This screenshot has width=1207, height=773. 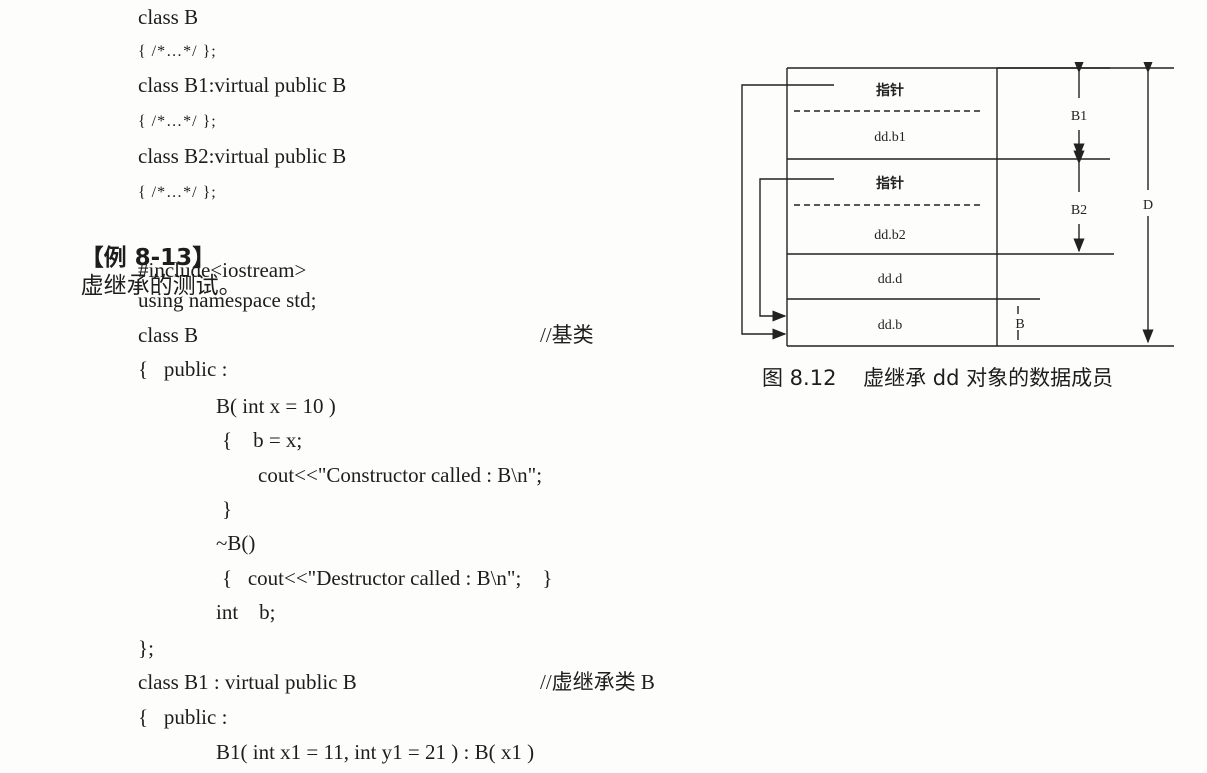 What do you see at coordinates (262, 440) in the screenshot?
I see `code-line: { b = x;` at bounding box center [262, 440].